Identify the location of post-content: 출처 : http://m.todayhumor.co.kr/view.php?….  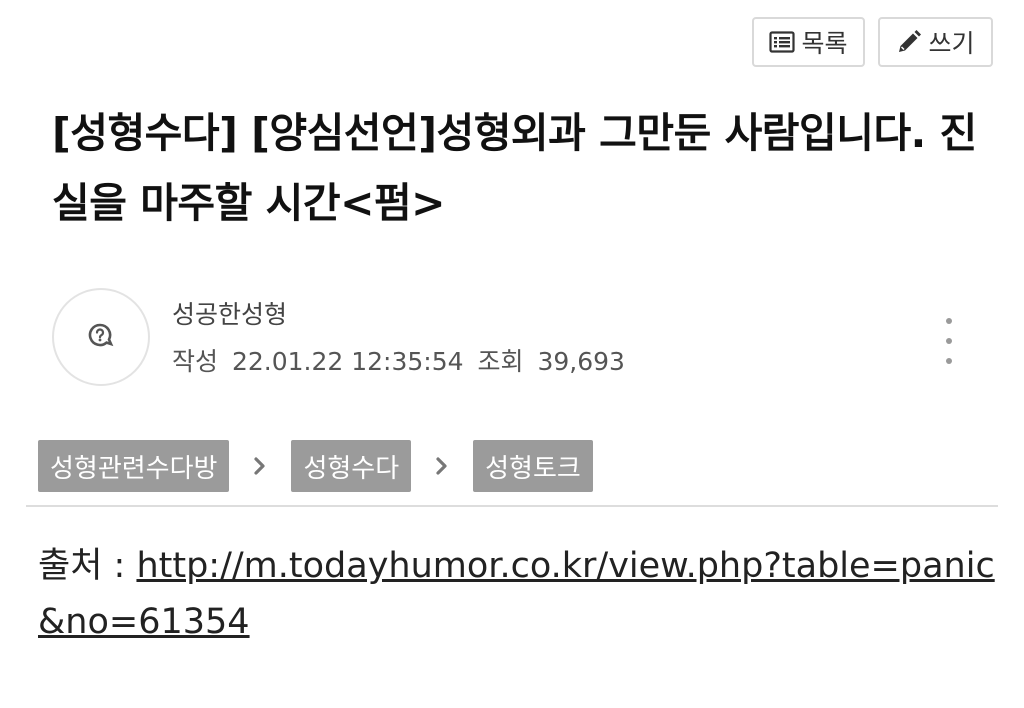
(518, 594).